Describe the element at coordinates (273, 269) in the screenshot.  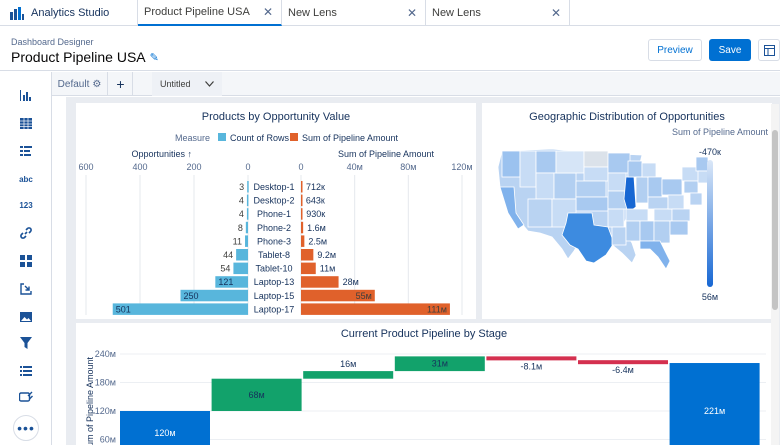
I see `category-label: Tablet-10` at that location.